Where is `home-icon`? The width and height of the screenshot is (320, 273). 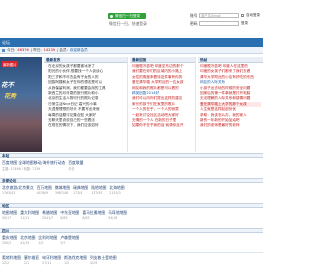
home-icon is located at coordinates (3, 50).